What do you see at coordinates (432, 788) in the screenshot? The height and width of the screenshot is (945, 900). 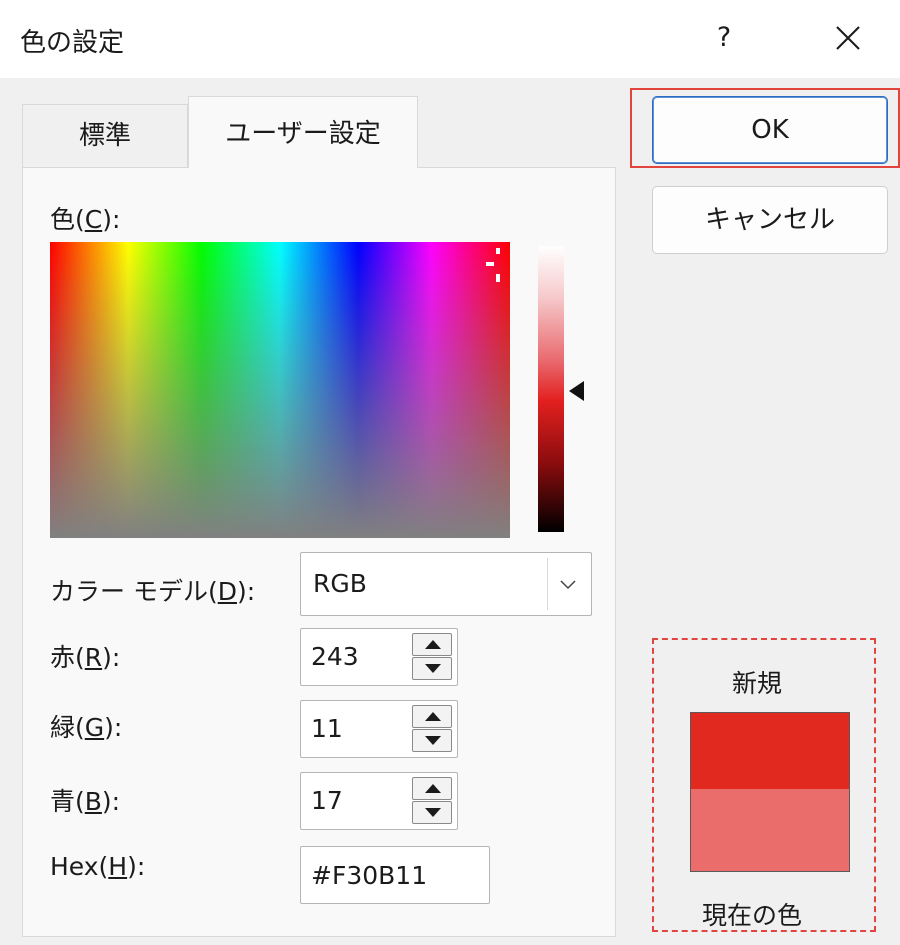 I see `blue-up-arrow-icon` at bounding box center [432, 788].